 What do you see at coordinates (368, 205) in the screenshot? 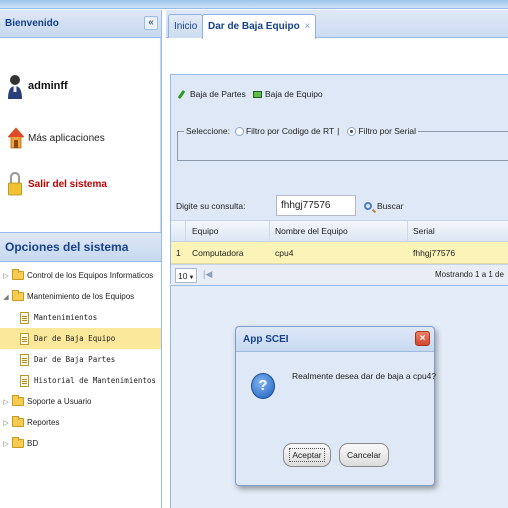
I see `search-icon` at bounding box center [368, 205].